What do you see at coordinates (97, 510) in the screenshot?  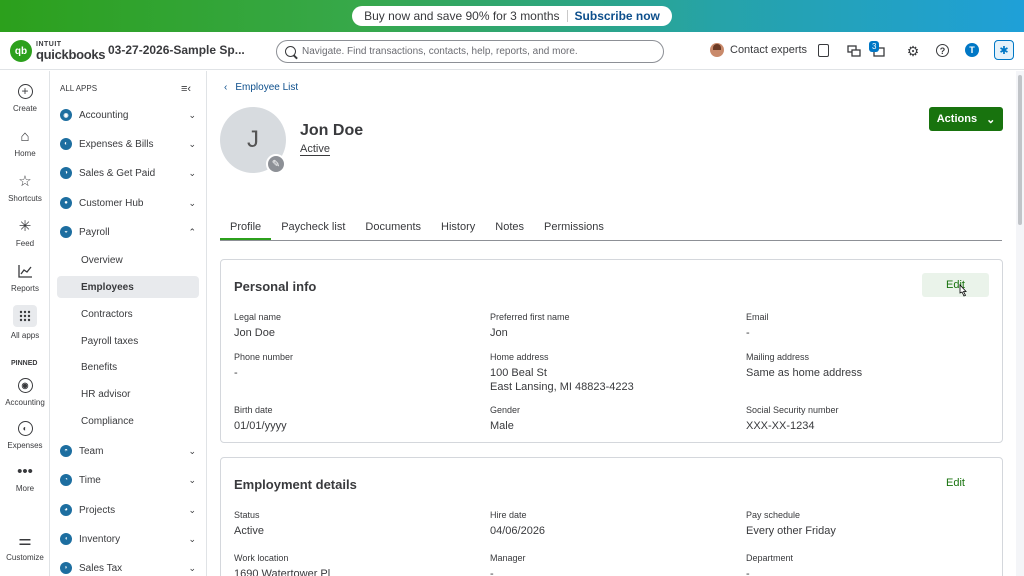 I see `nav-label: Projects` at bounding box center [97, 510].